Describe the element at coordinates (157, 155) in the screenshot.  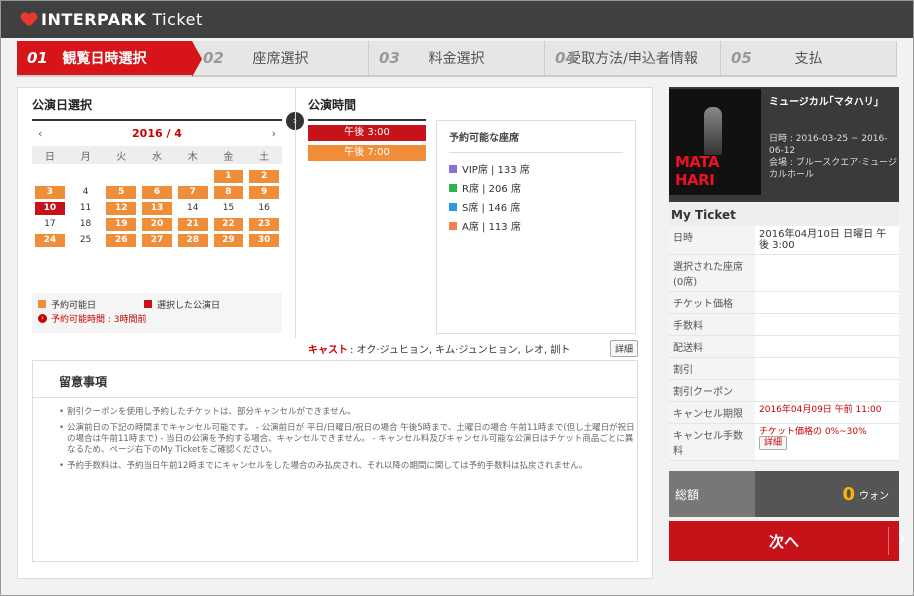
I see `weekday-header: 日月火水木金土` at that location.